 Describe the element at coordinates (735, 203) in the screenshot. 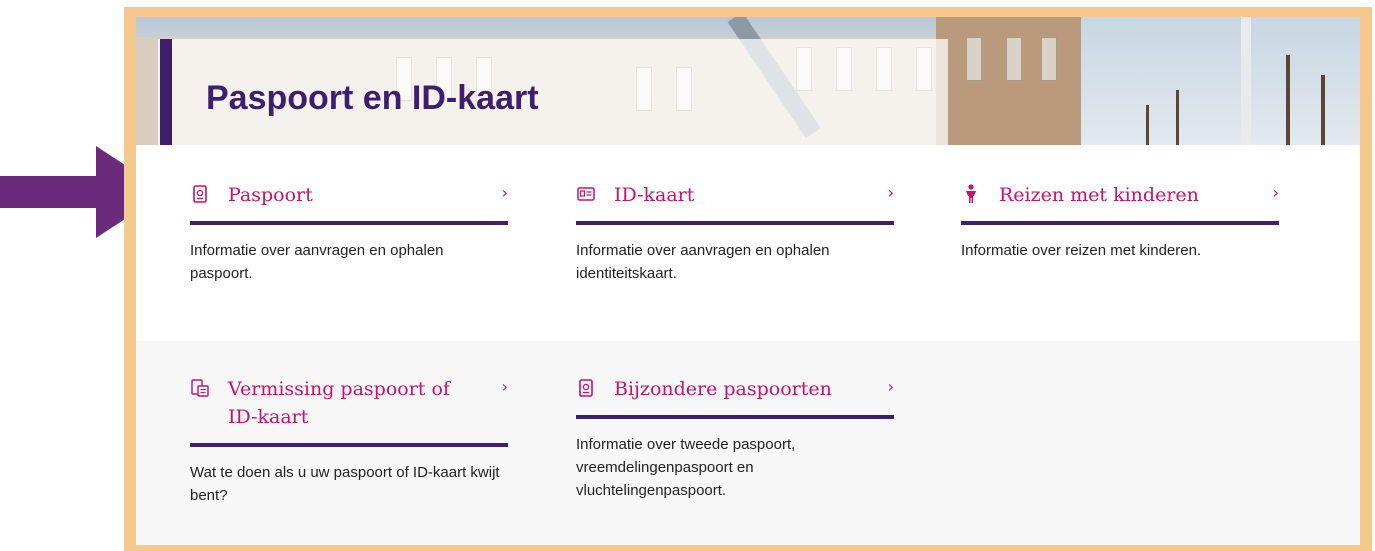

I see `card-link-id-kaart: ID-kaart ›` at that location.